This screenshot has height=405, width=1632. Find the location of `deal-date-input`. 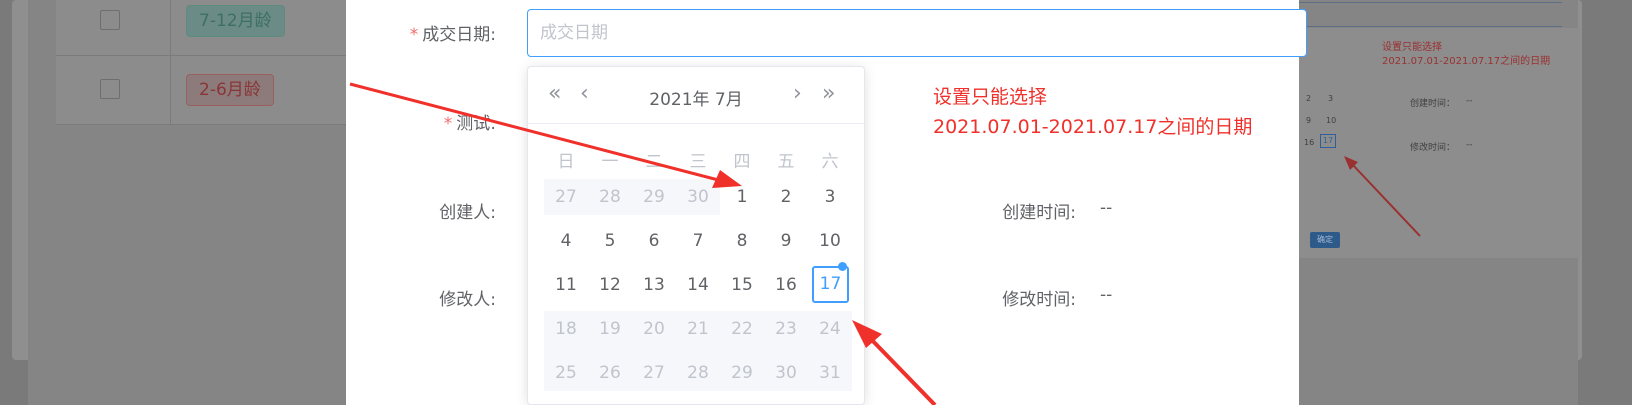

deal-date-input is located at coordinates (917, 33).